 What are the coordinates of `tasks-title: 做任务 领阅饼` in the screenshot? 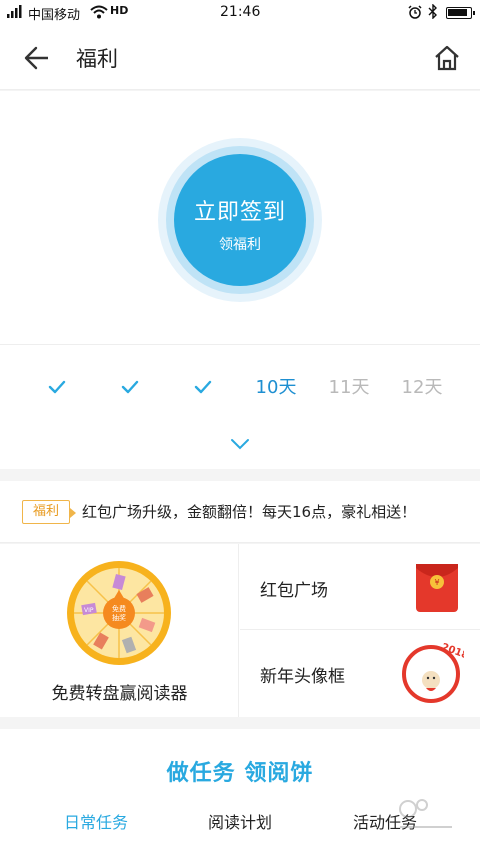 It's located at (240, 773).